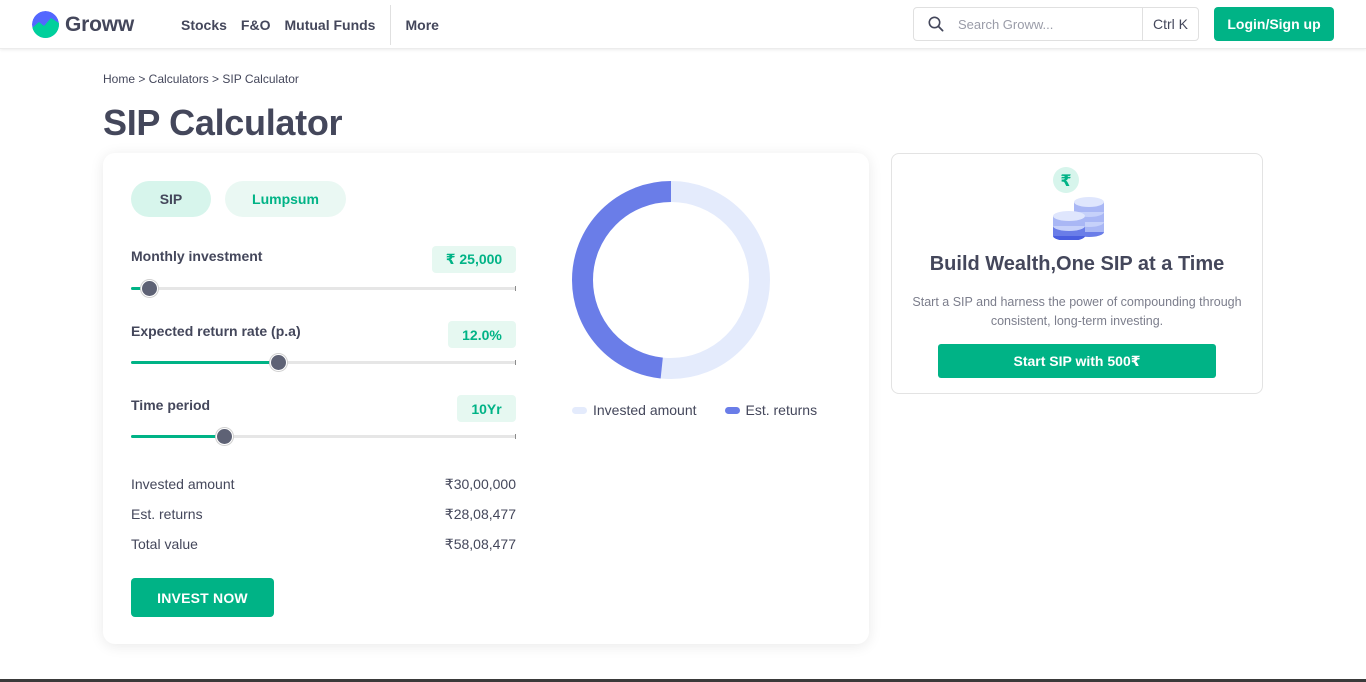  What do you see at coordinates (197, 256) in the screenshot?
I see `monthly-investment-label: Monthly investment` at bounding box center [197, 256].